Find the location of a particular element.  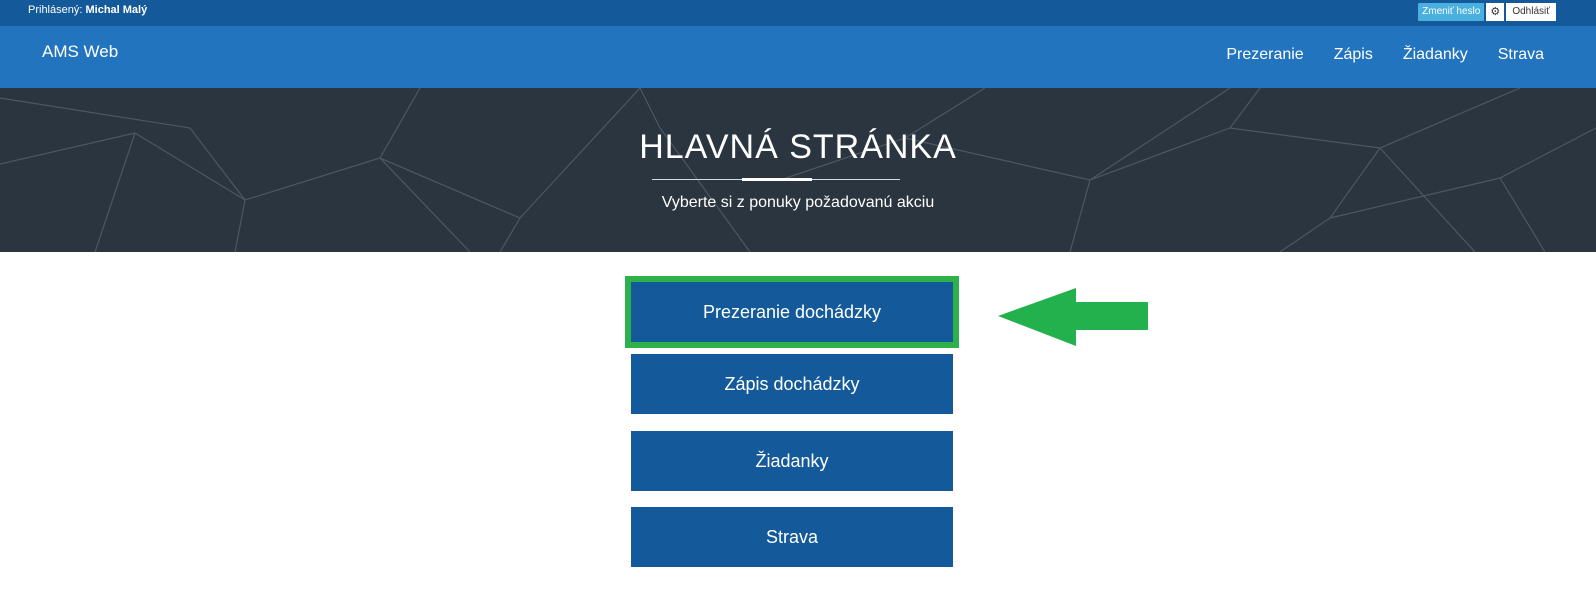

page-subtitle: Vyberte si z ponuky požadovanú akciu is located at coordinates (798, 202).